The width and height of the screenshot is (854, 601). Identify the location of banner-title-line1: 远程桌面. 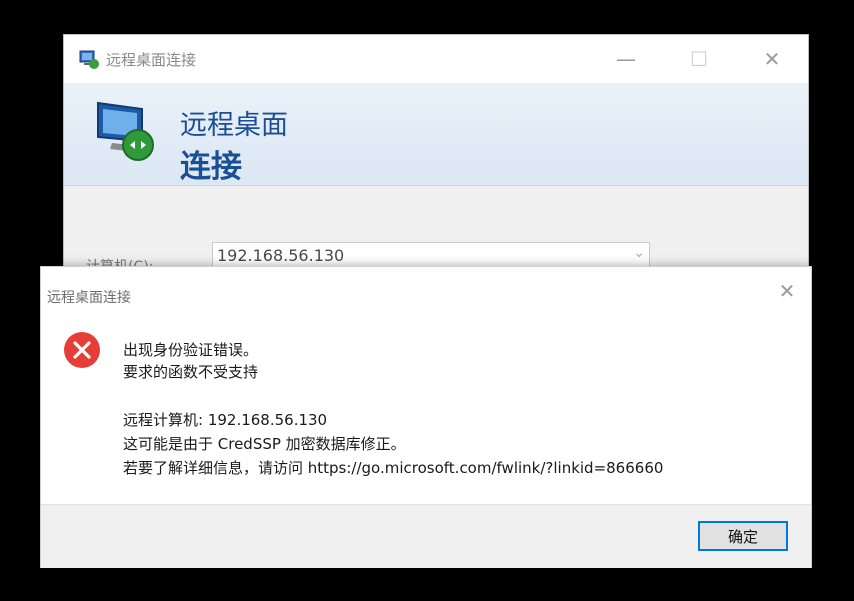
(234, 125).